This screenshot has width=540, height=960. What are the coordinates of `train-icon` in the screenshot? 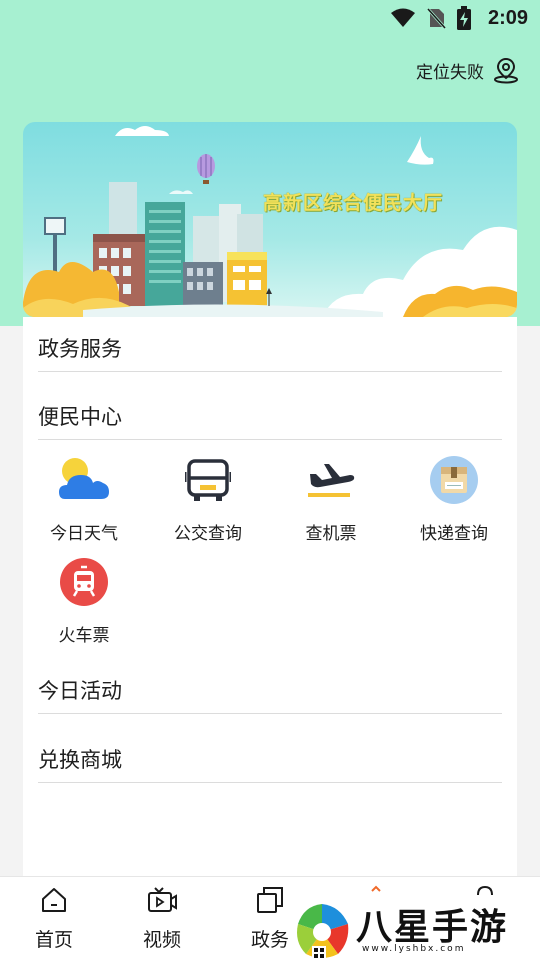 It's located at (84, 582).